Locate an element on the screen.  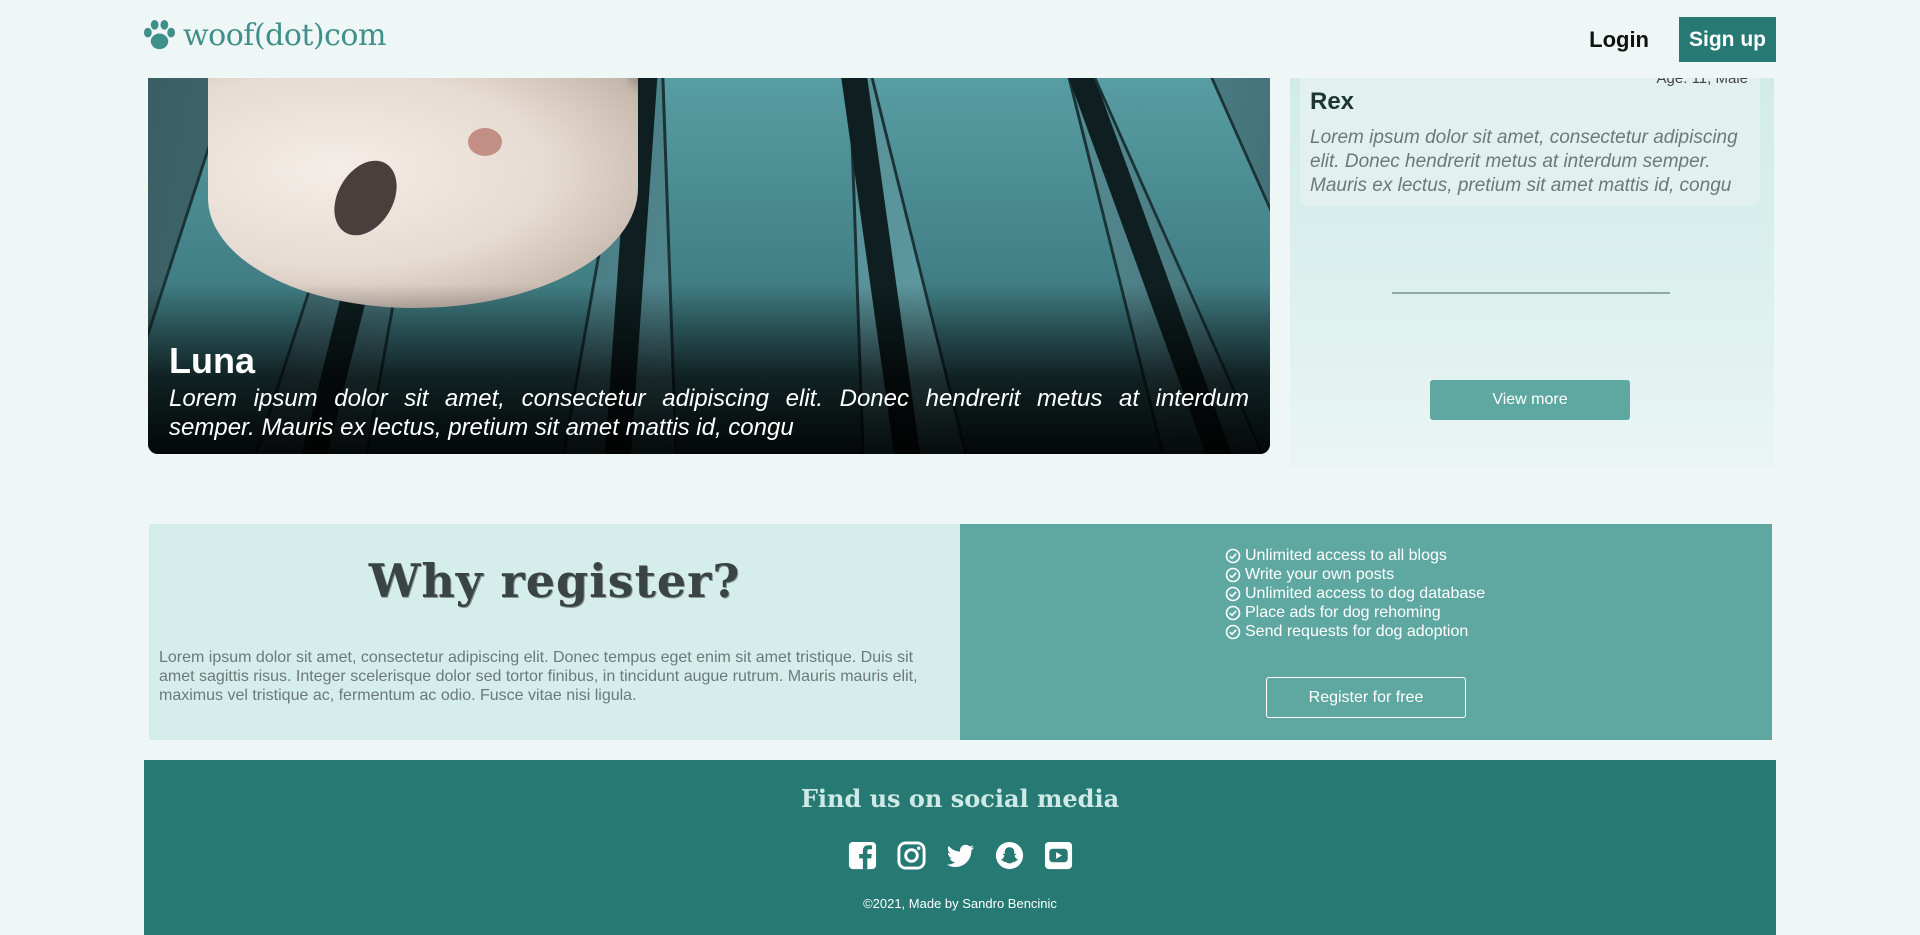
site-header: woof(dot)com Login Sign up is located at coordinates (960, 39).